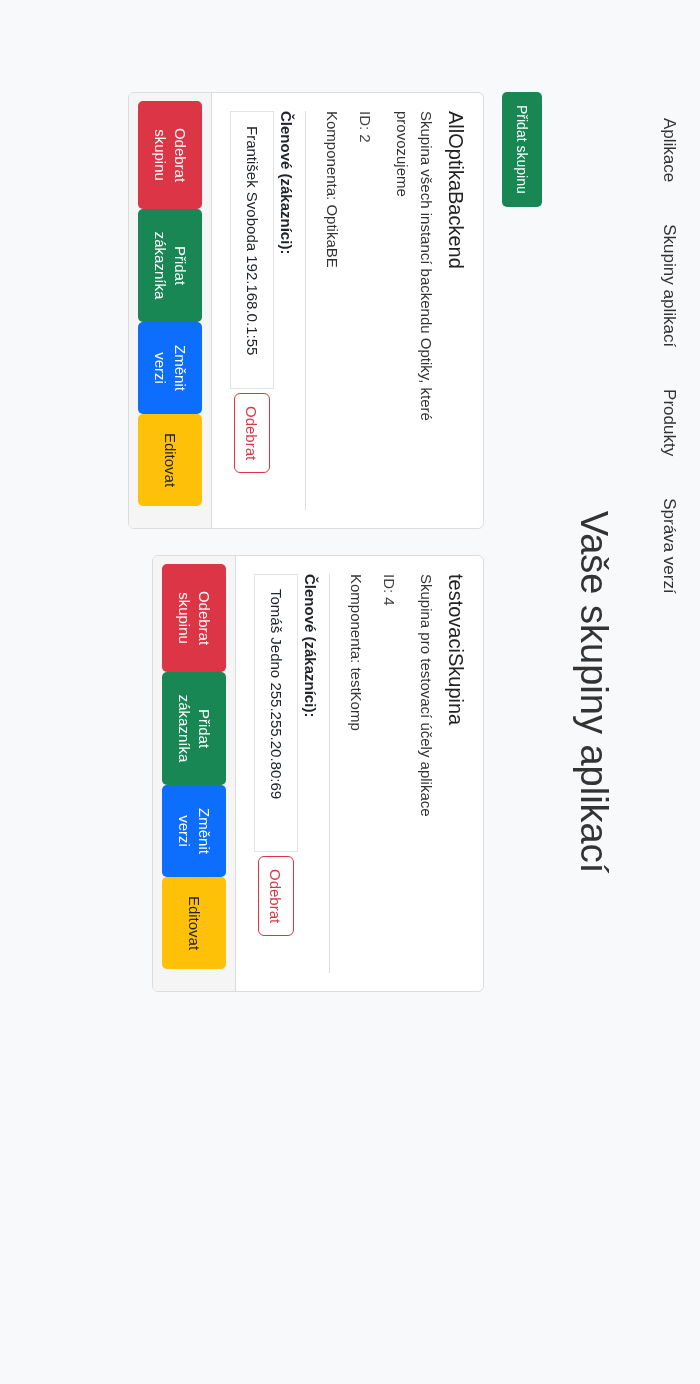 This screenshot has height=1384, width=700. Describe the element at coordinates (356, 653) in the screenshot. I see `group-component: Komponenta: testKomp` at that location.